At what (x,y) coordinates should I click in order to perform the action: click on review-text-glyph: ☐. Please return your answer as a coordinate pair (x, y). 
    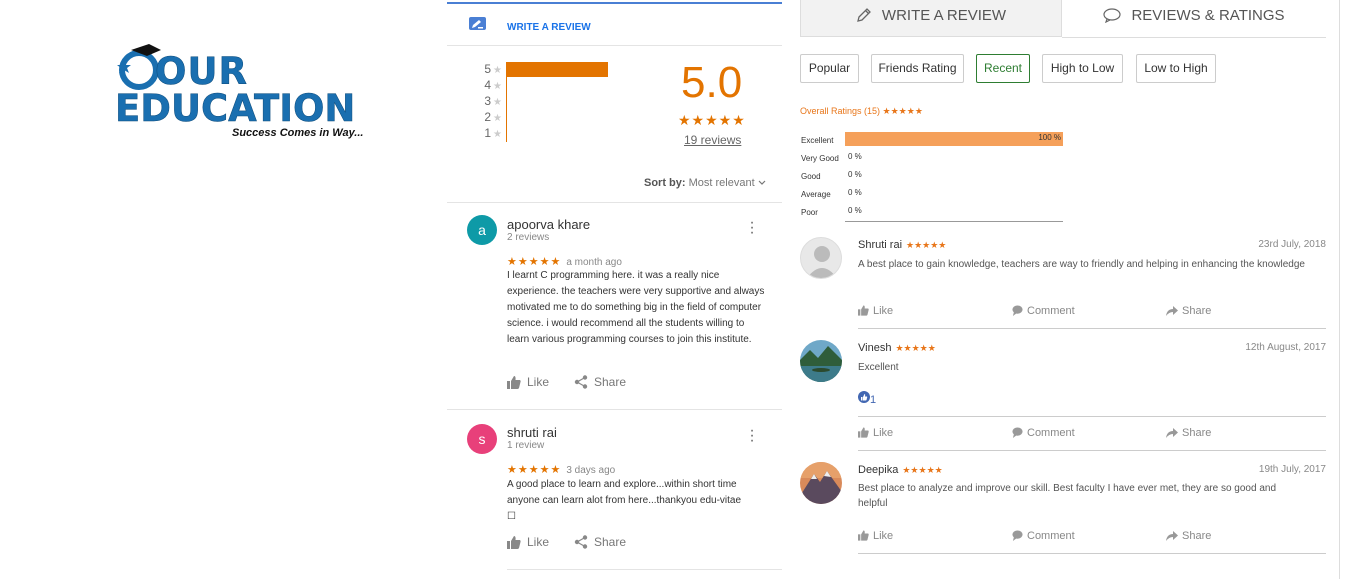
    Looking at the image, I should click on (511, 516).